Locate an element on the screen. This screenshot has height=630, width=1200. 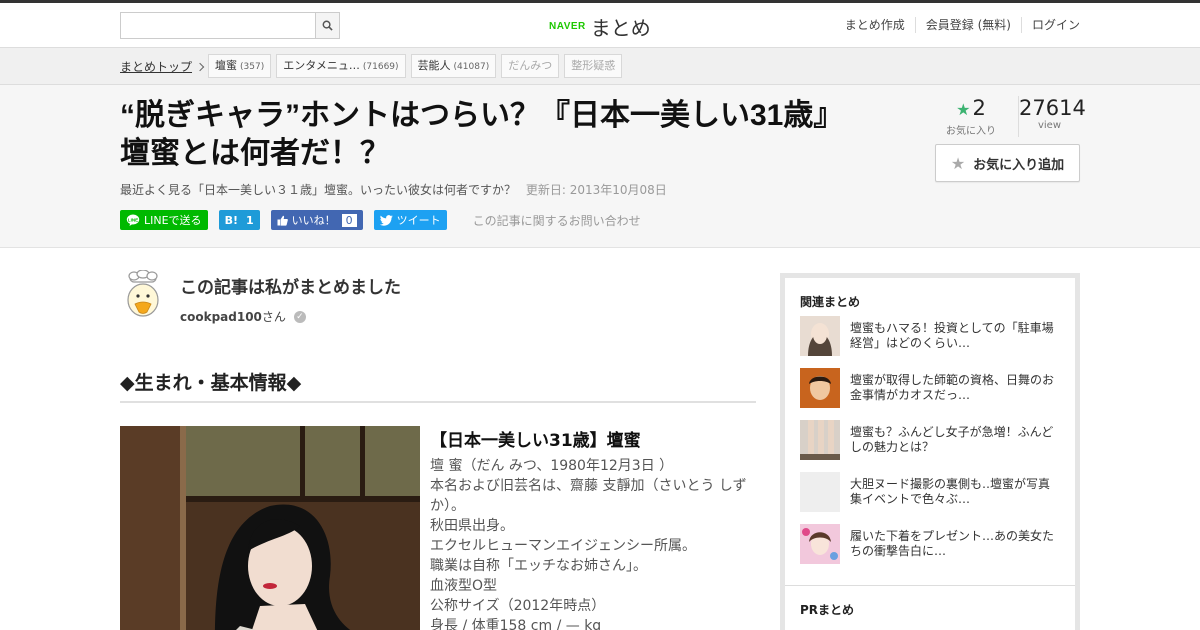
profile-title: 【日本一美しい31歳】壇蜜 is located at coordinates (535, 441).